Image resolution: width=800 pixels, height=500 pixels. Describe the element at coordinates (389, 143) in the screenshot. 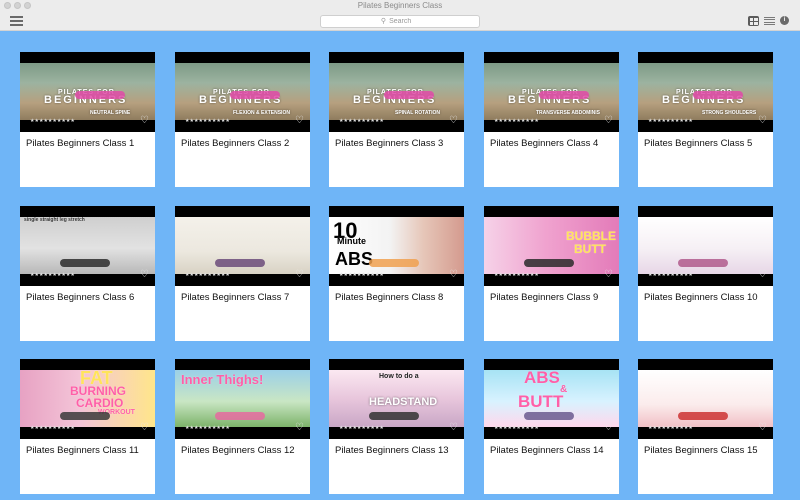

I see `video-title: Pilates Beginners Class 3` at that location.